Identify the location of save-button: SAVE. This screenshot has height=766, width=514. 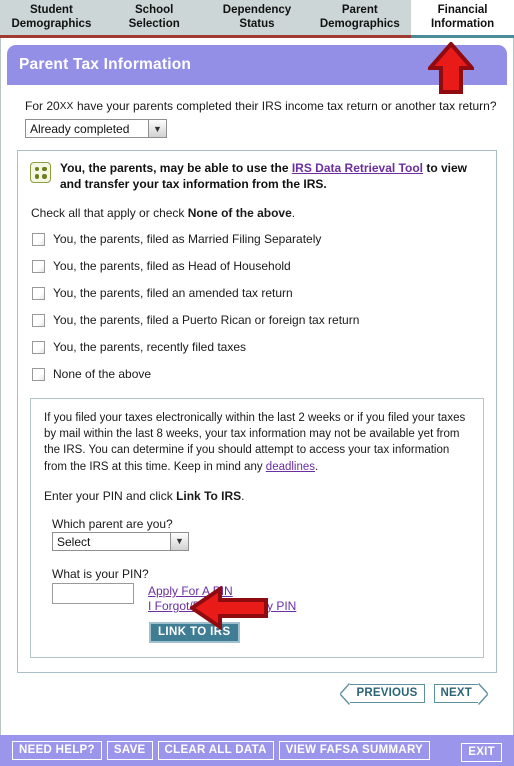
(129, 750).